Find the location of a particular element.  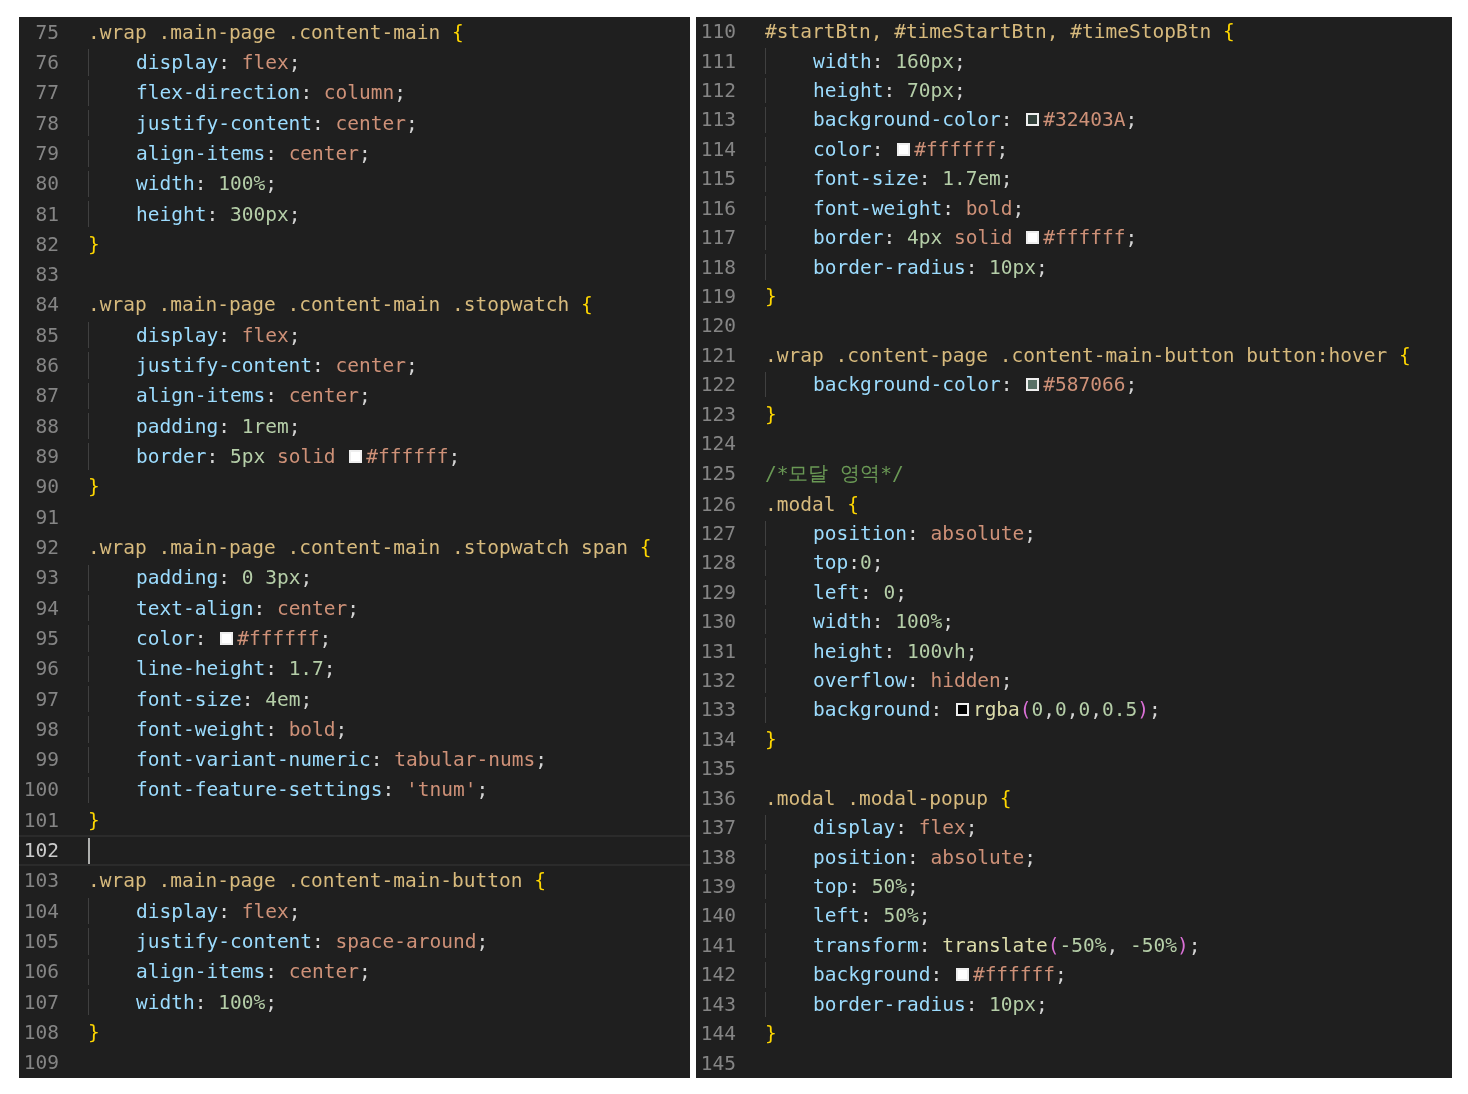

line-number: 108 is located at coordinates (40, 1032).